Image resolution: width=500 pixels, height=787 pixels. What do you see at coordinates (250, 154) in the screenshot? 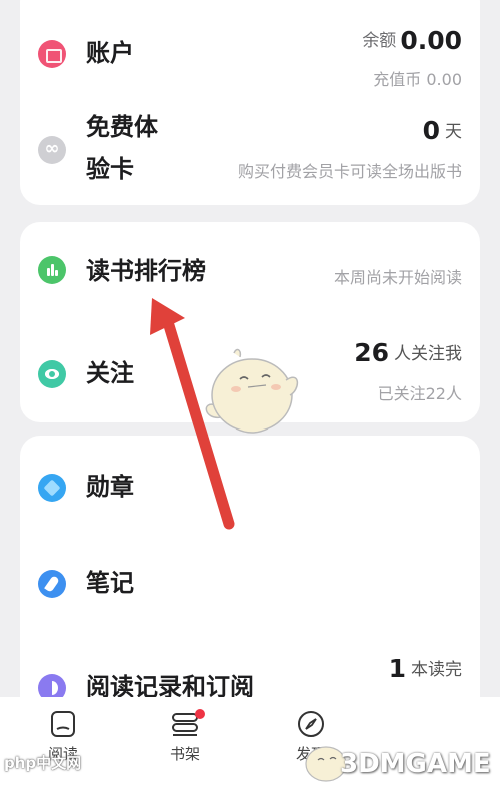
I see `trial-card-row: ∞ 免费体 验卡 0天 购买付费会员卡可读全场出版书` at bounding box center [250, 154].